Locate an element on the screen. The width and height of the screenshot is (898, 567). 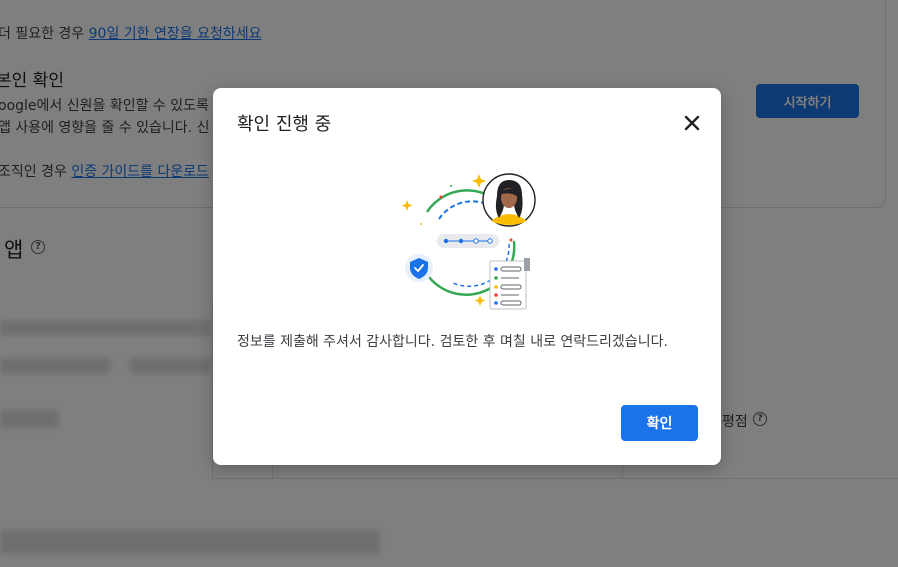
close-button is located at coordinates (692, 123).